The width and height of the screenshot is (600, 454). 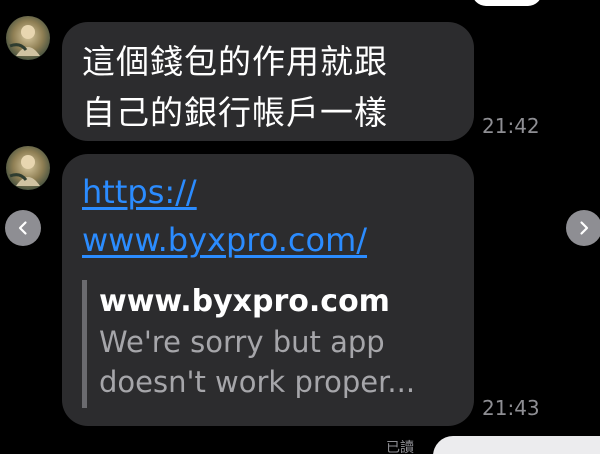 I want to click on next-button, so click(x=583, y=228).